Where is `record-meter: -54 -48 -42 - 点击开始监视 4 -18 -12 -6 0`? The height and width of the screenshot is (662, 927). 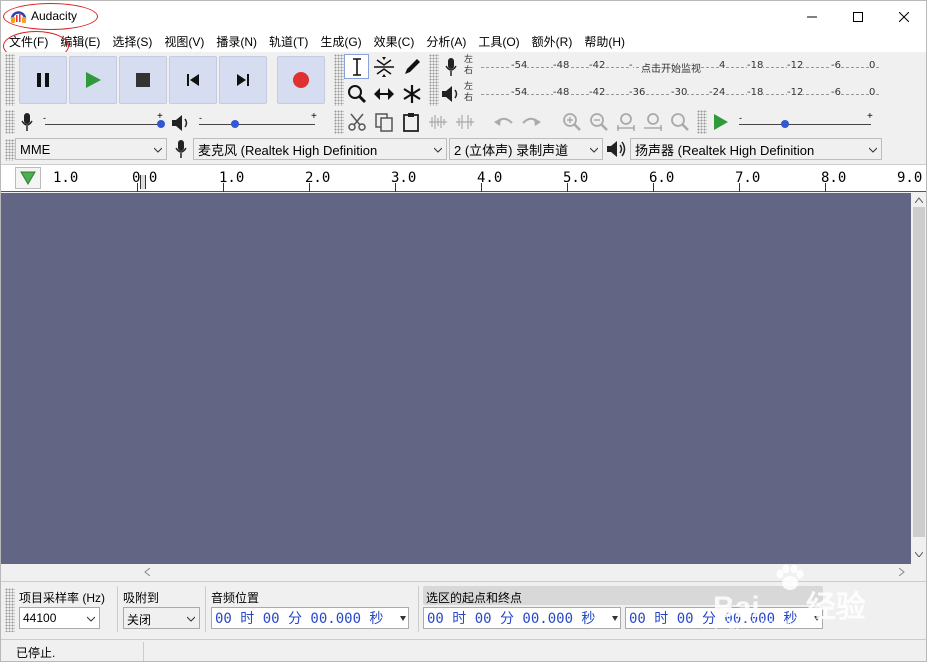
record-meter: -54 -48 -42 - 点击开始监视 4 -18 -12 -6 0 is located at coordinates (680, 66).